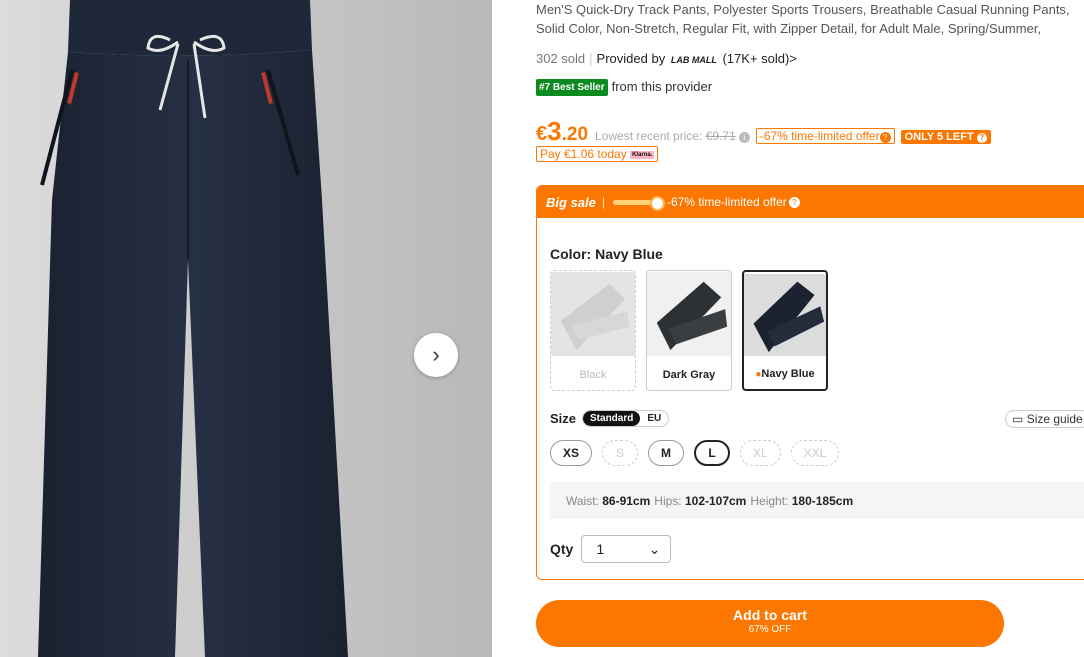 The height and width of the screenshot is (657, 1084). I want to click on time-limited-offer-badge: -67% time-limited offer?, so click(825, 136).